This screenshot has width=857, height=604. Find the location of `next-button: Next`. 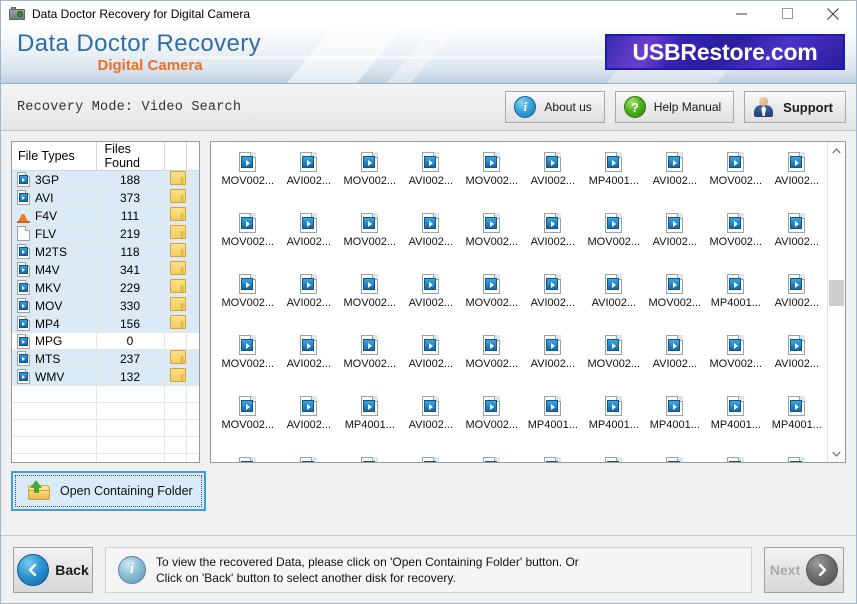

next-button: Next is located at coordinates (804, 569).